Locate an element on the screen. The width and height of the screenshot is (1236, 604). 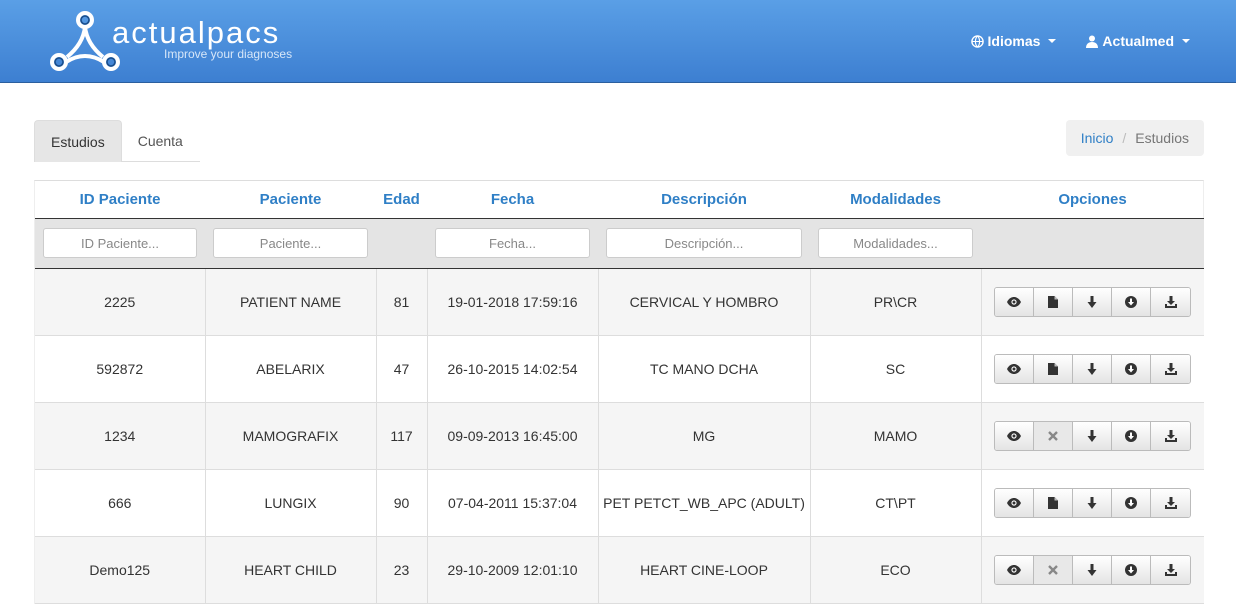
language-menu: Idiomas is located at coordinates (1013, 41).